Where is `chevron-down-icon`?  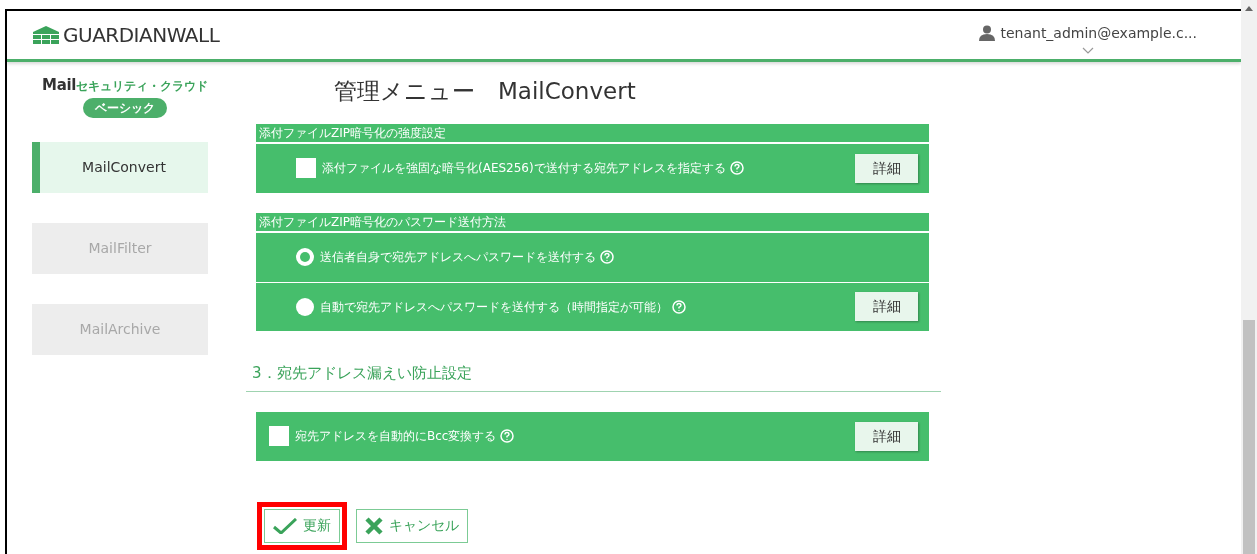 chevron-down-icon is located at coordinates (1088, 50).